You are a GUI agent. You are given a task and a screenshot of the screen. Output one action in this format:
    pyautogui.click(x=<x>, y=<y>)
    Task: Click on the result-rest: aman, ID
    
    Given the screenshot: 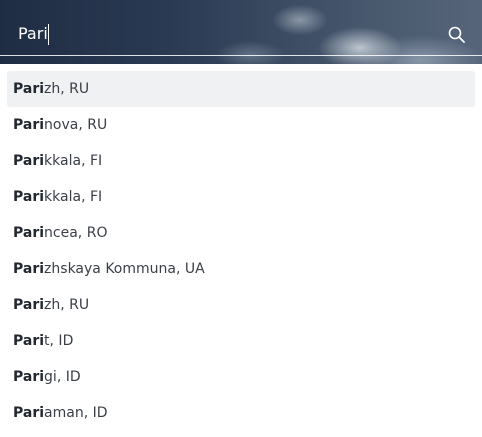 What is the action you would take?
    pyautogui.click(x=76, y=413)
    